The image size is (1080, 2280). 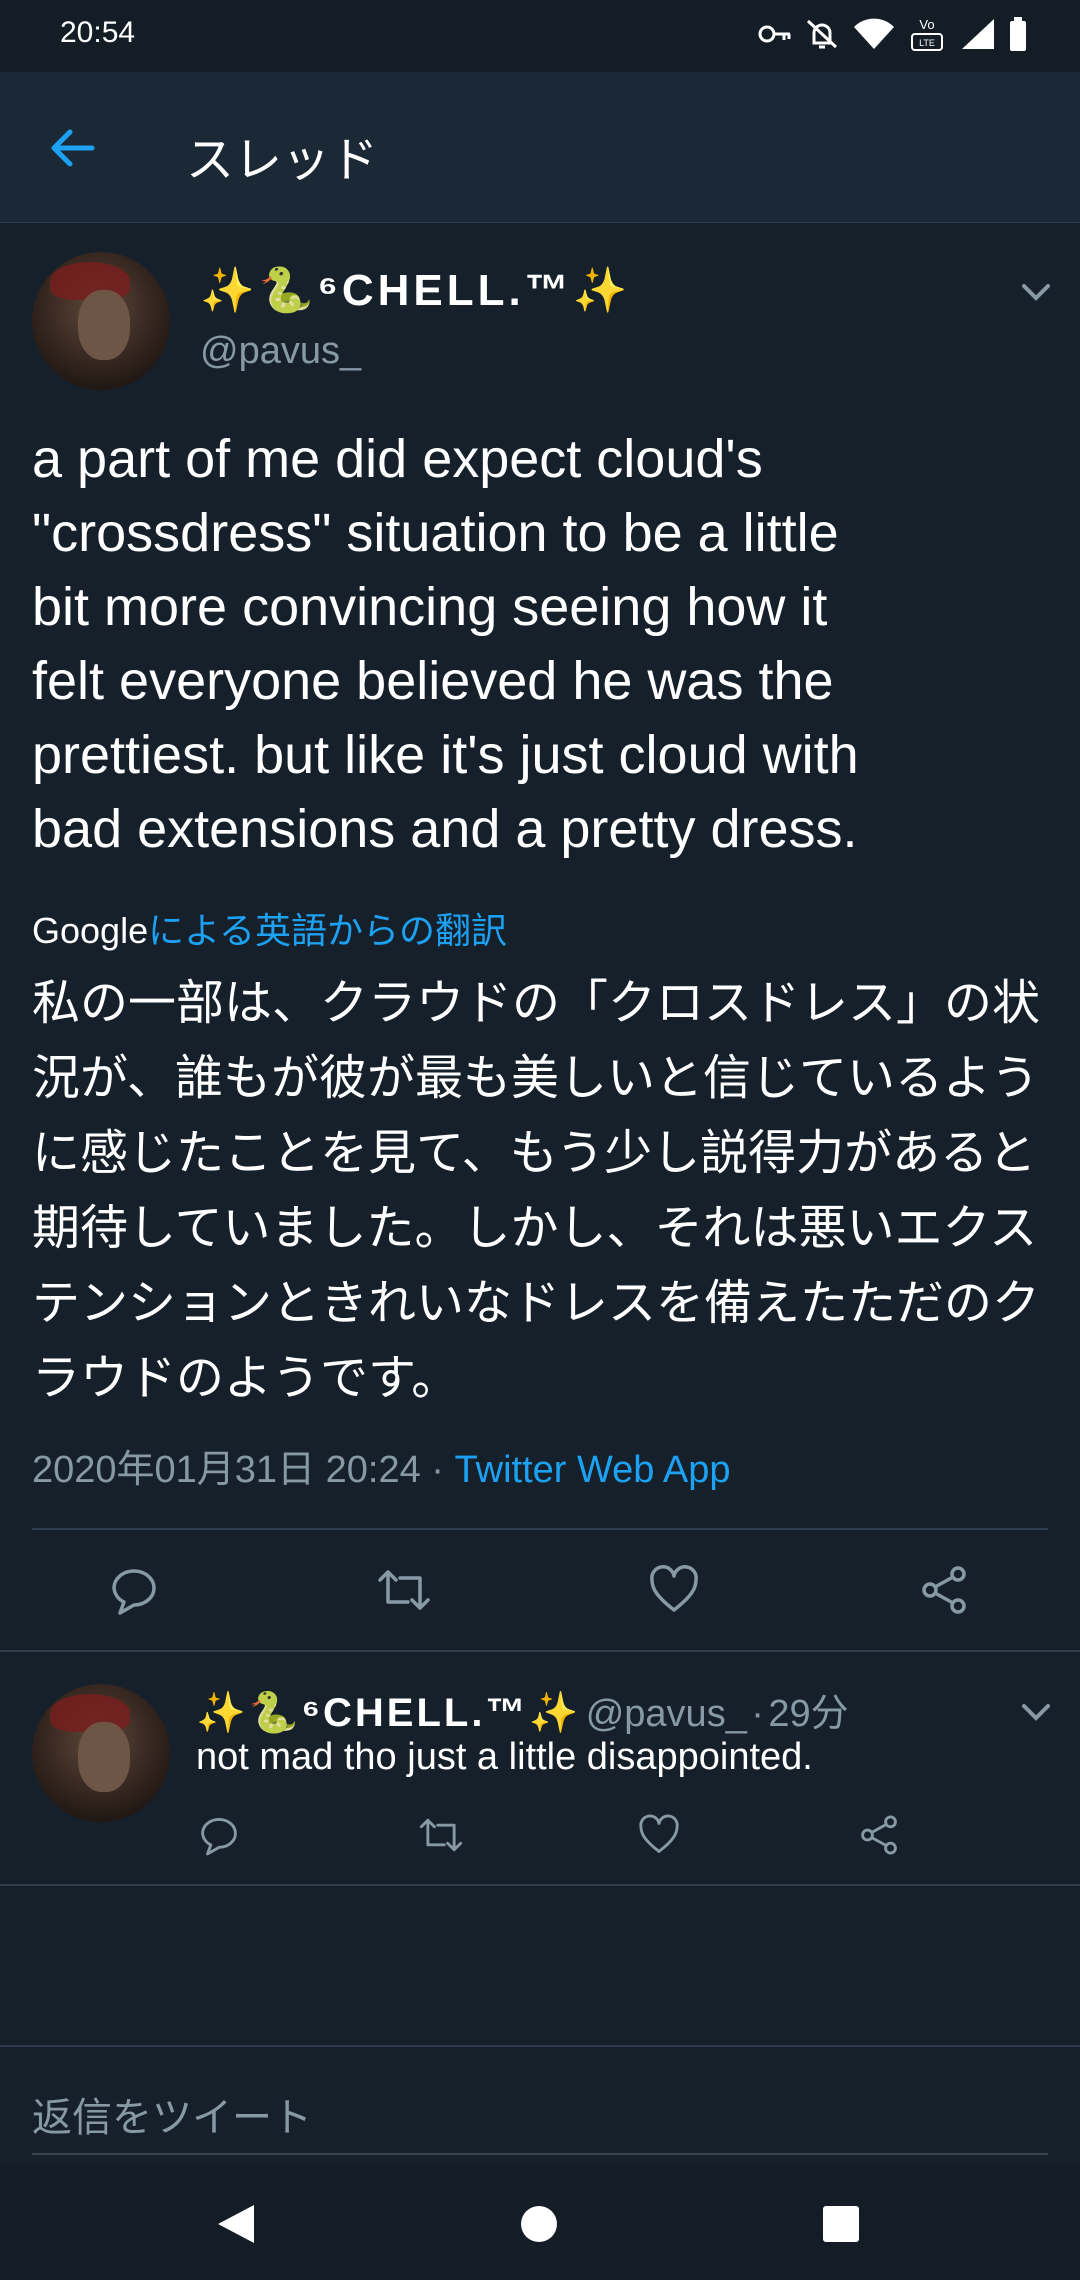 I want to click on reply-input: 返信をツイート, so click(x=172, y=2114).